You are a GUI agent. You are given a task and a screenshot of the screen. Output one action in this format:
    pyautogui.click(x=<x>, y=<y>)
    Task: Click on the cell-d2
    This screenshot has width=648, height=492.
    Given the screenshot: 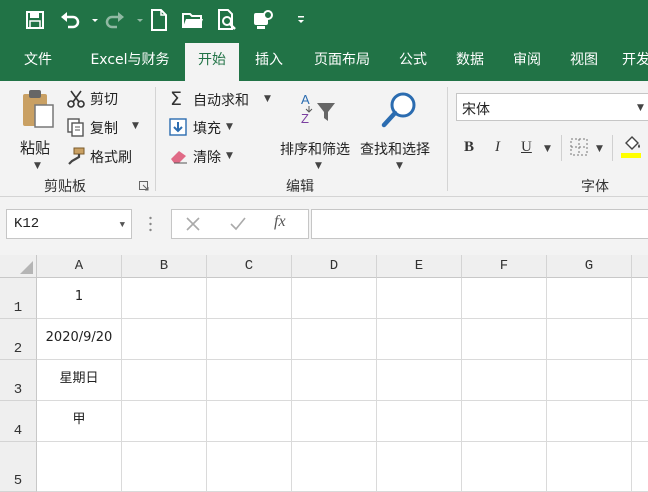 What is the action you would take?
    pyautogui.click(x=334, y=339)
    